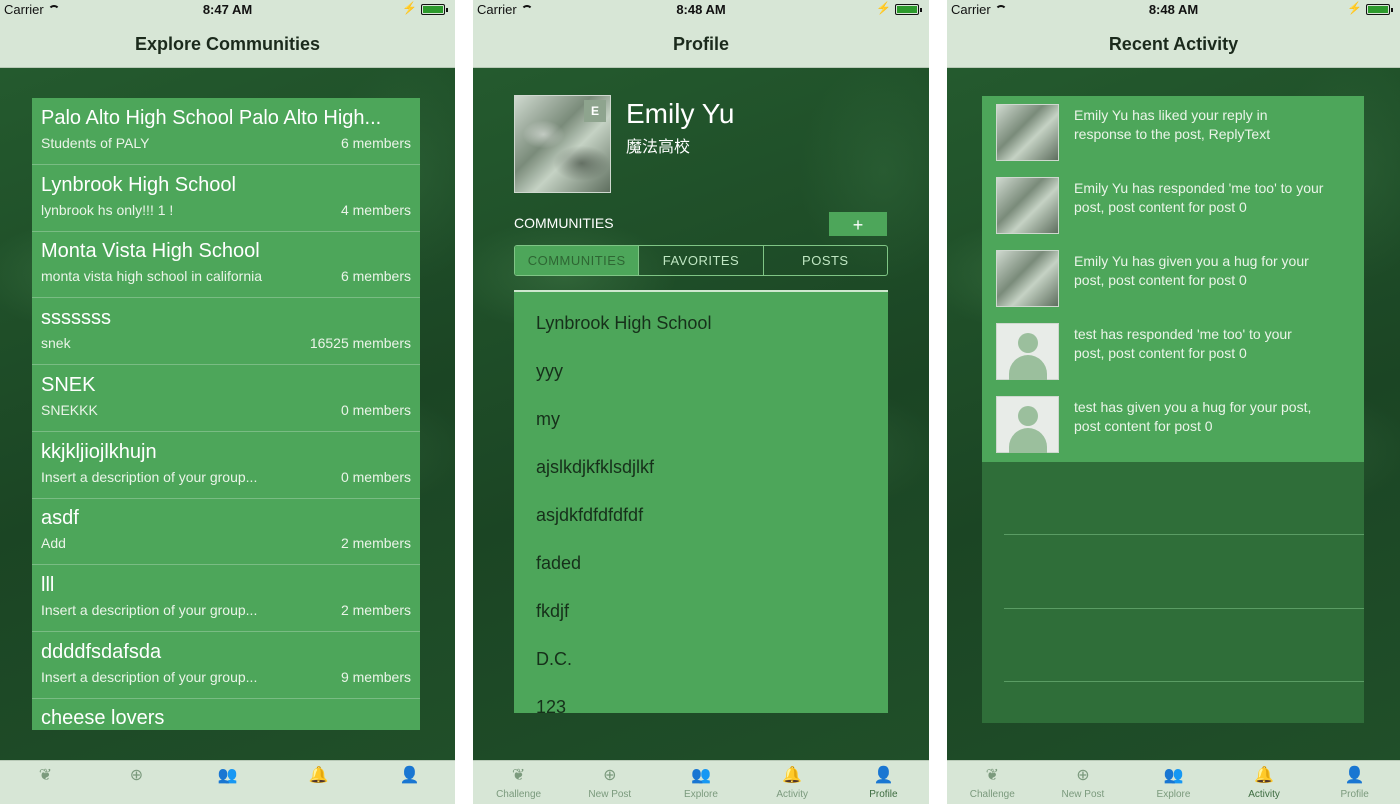 The image size is (1400, 804). What do you see at coordinates (577, 260) in the screenshot?
I see `segment-communities: COMMUNITIES` at bounding box center [577, 260].